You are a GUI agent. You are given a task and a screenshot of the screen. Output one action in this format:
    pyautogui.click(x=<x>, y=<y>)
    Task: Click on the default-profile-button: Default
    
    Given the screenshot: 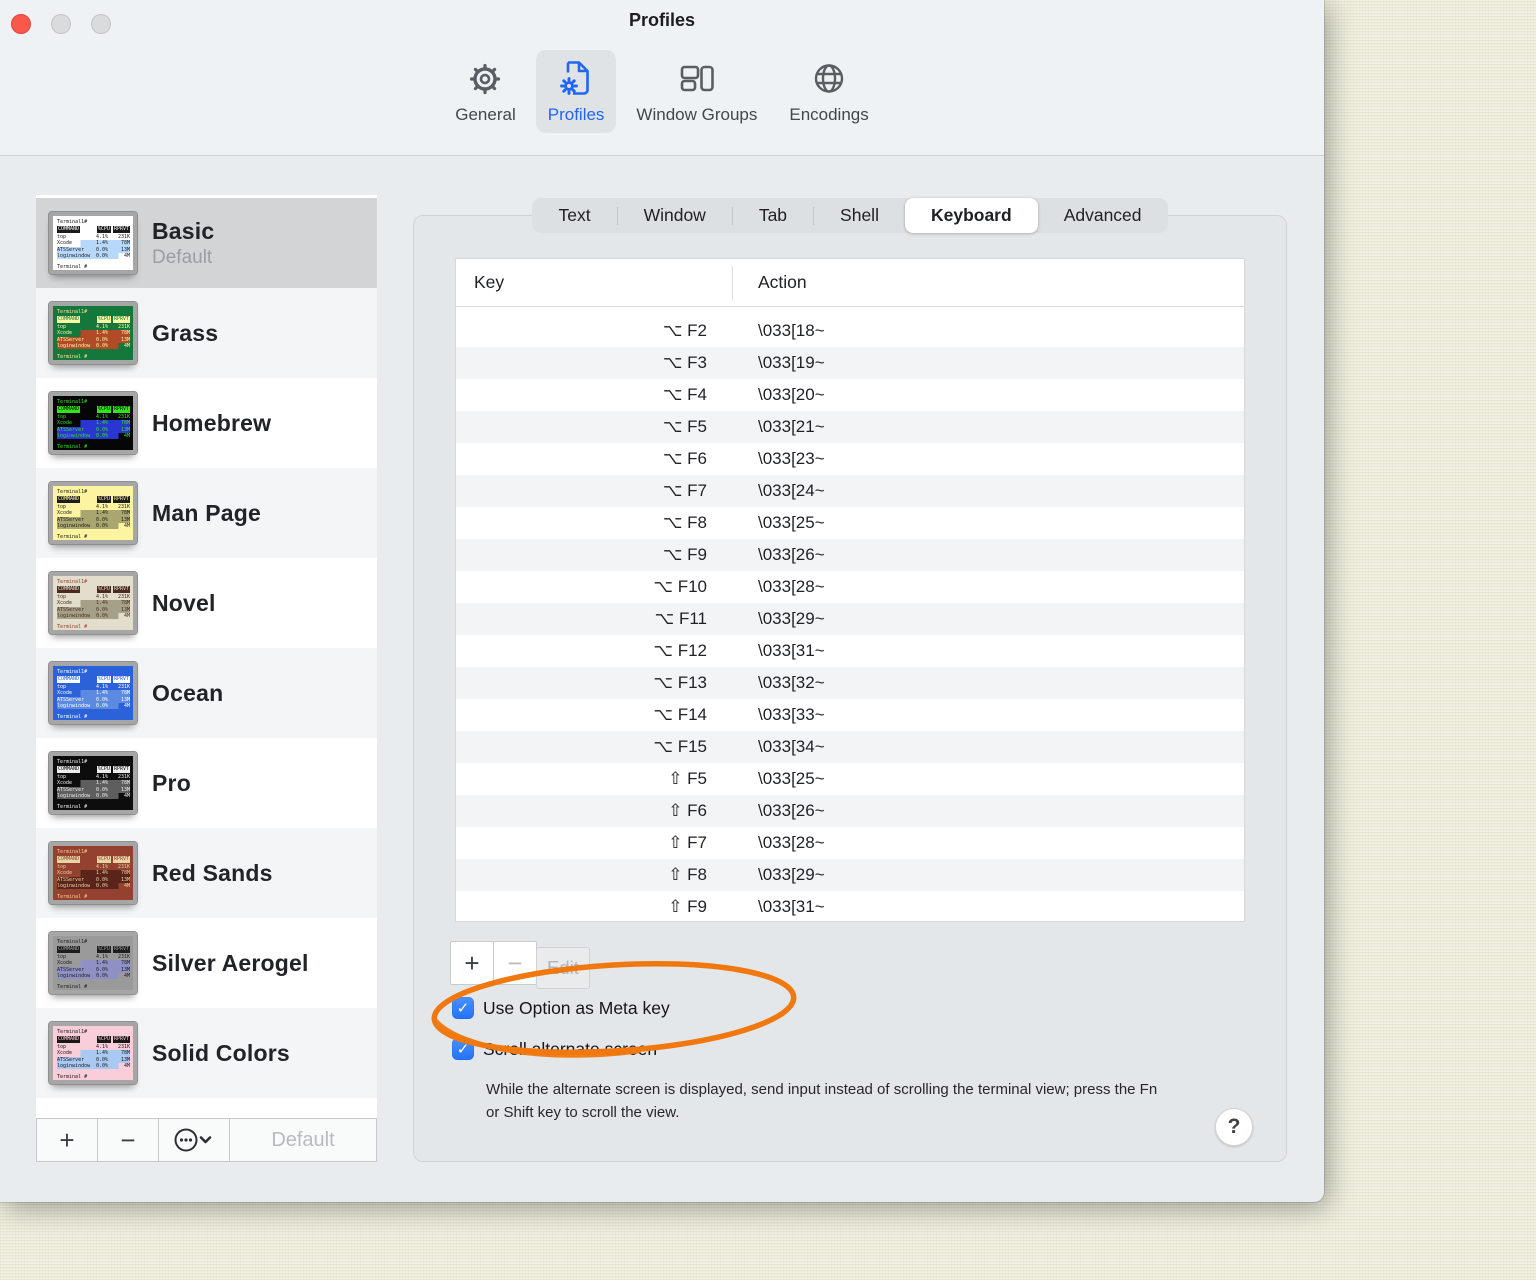 What is the action you would take?
    pyautogui.click(x=303, y=1140)
    